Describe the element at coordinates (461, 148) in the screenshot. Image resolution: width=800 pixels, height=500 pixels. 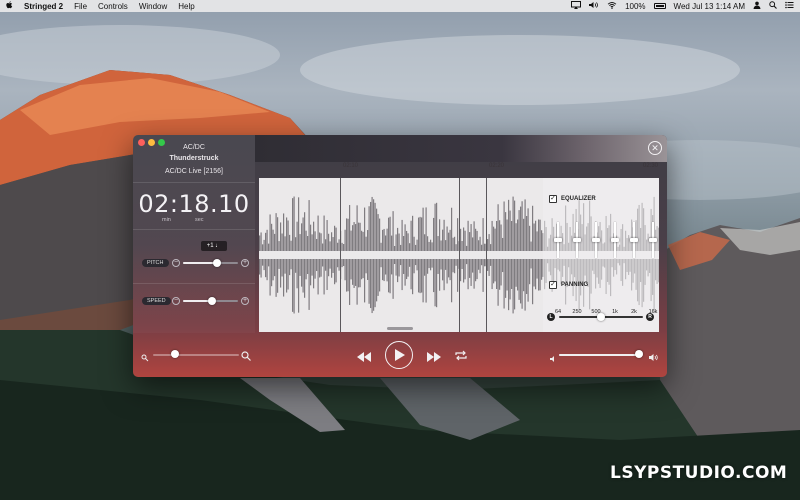
I see `waveform-header` at that location.